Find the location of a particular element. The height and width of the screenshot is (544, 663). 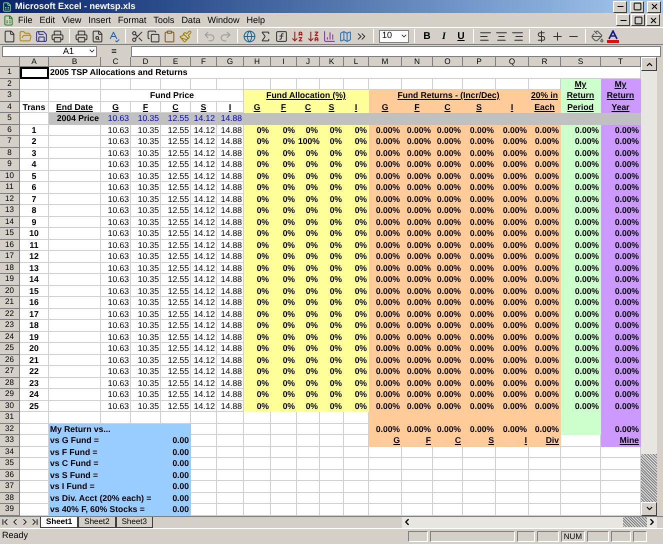

column-header: Q is located at coordinates (512, 62).